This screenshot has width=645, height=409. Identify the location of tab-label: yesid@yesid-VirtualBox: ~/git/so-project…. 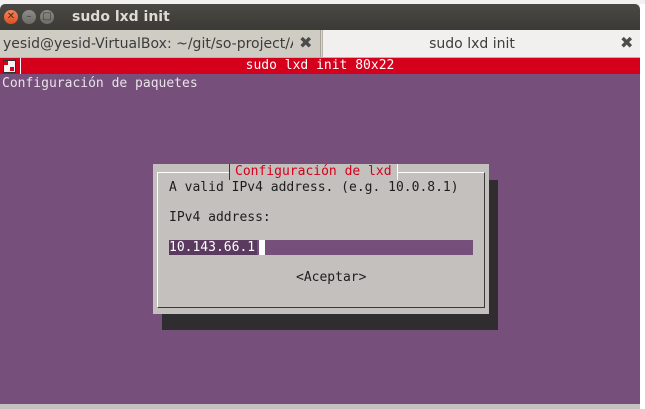
(148, 44).